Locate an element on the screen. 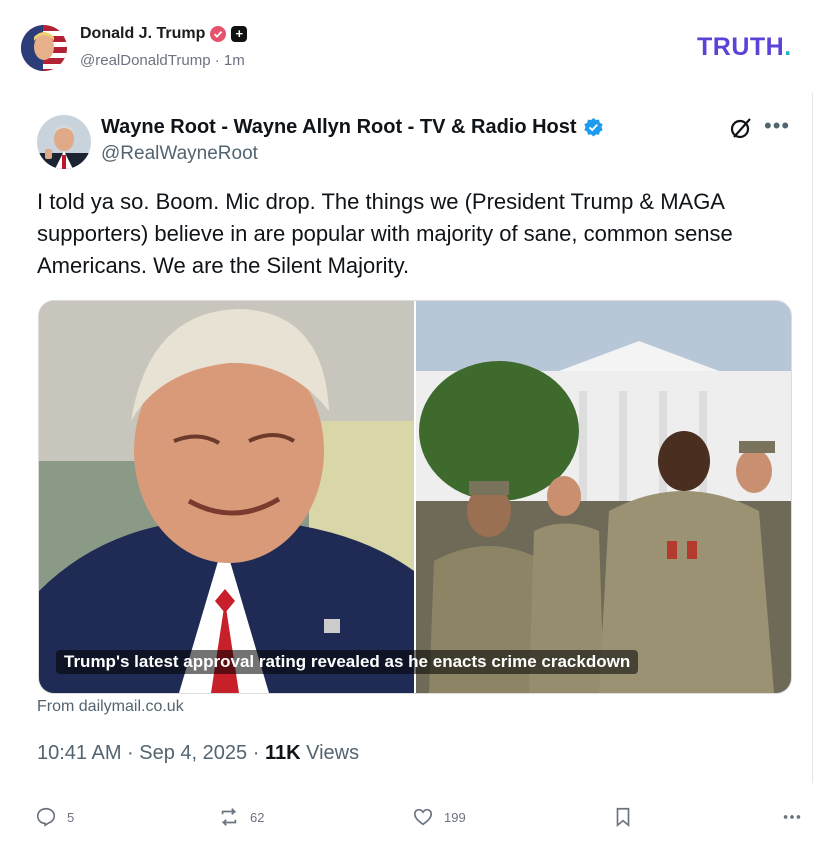 This screenshot has width=840, height=857. outer-avatar is located at coordinates (44, 48).